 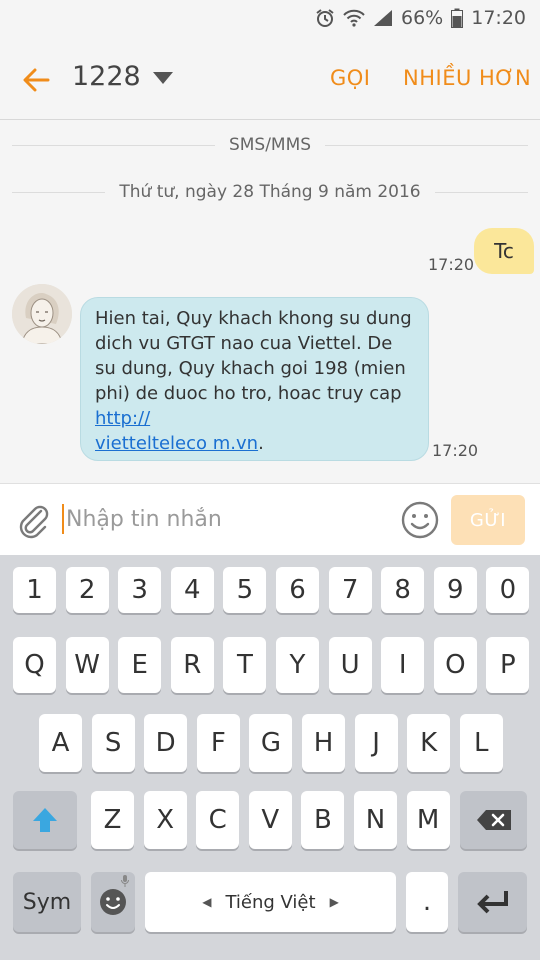 I want to click on outgoing-message: Tc, so click(x=504, y=251).